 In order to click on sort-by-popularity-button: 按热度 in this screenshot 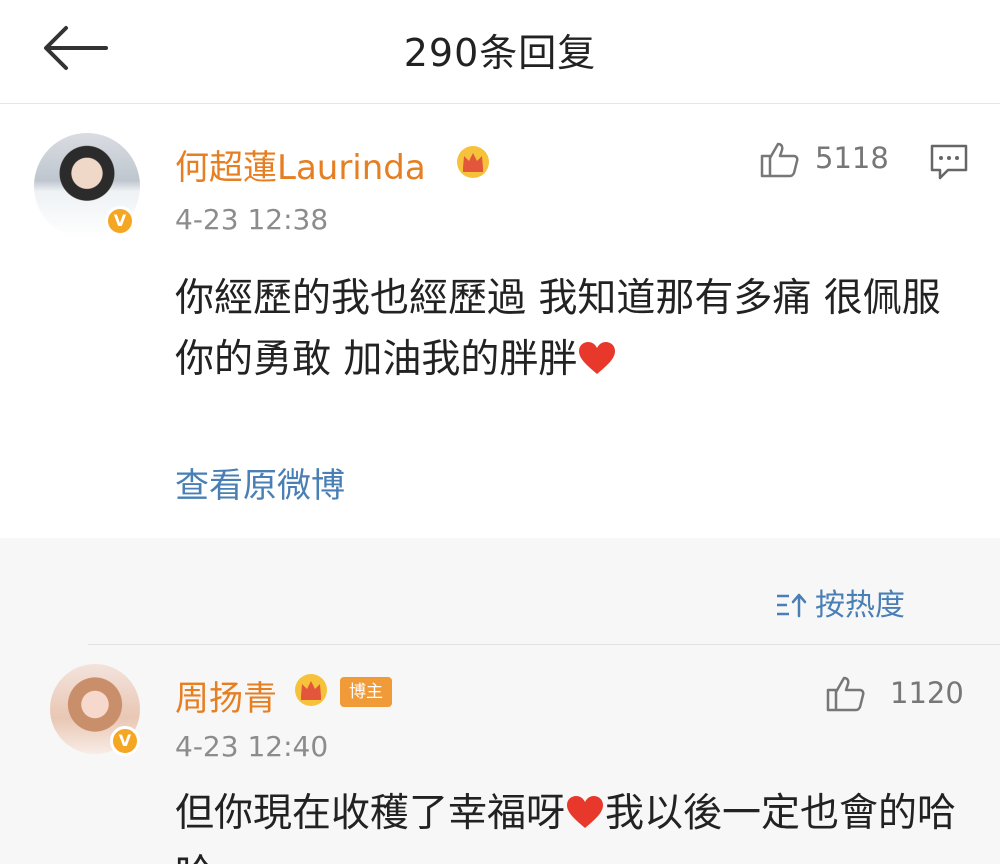, I will do `click(840, 602)`.